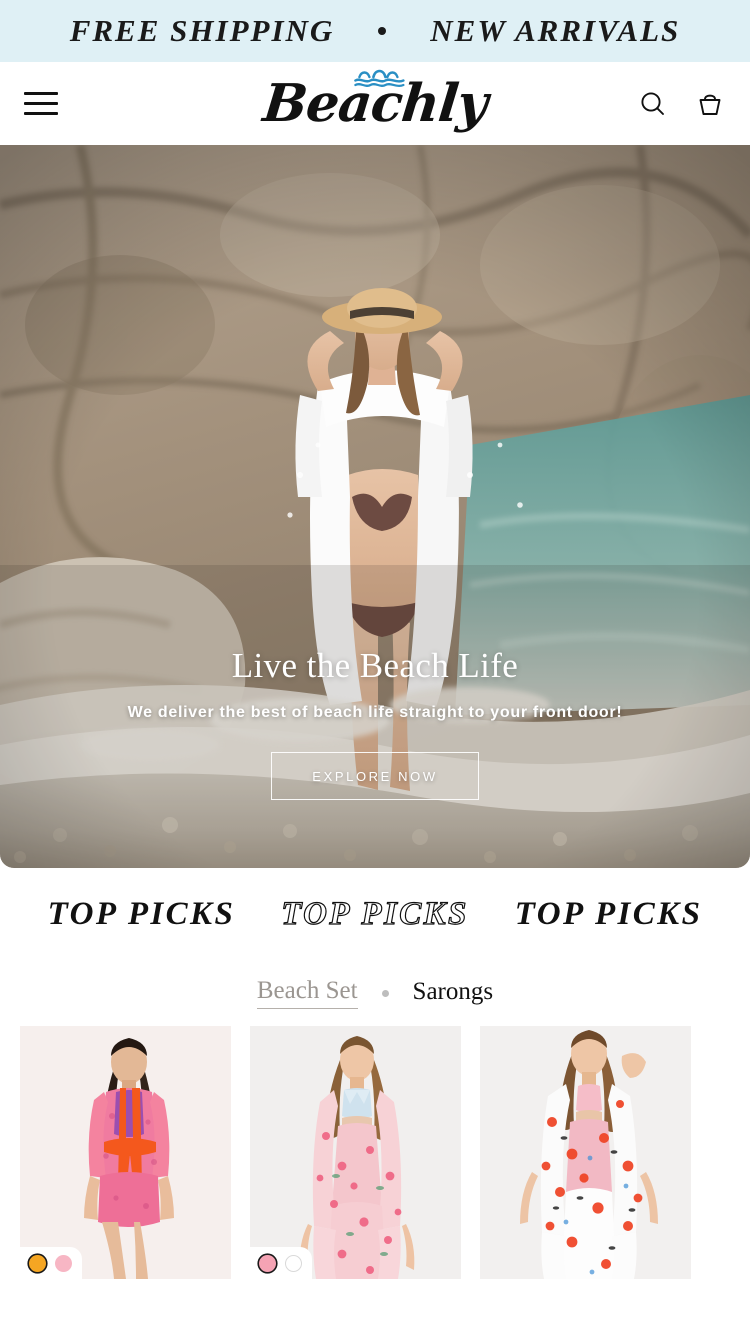  What do you see at coordinates (293, 1263) in the screenshot?
I see `color-swatch-white` at bounding box center [293, 1263].